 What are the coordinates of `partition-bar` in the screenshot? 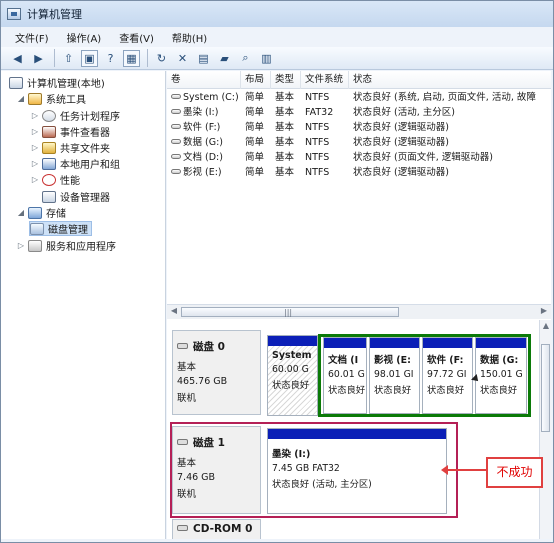 It's located at (292, 341).